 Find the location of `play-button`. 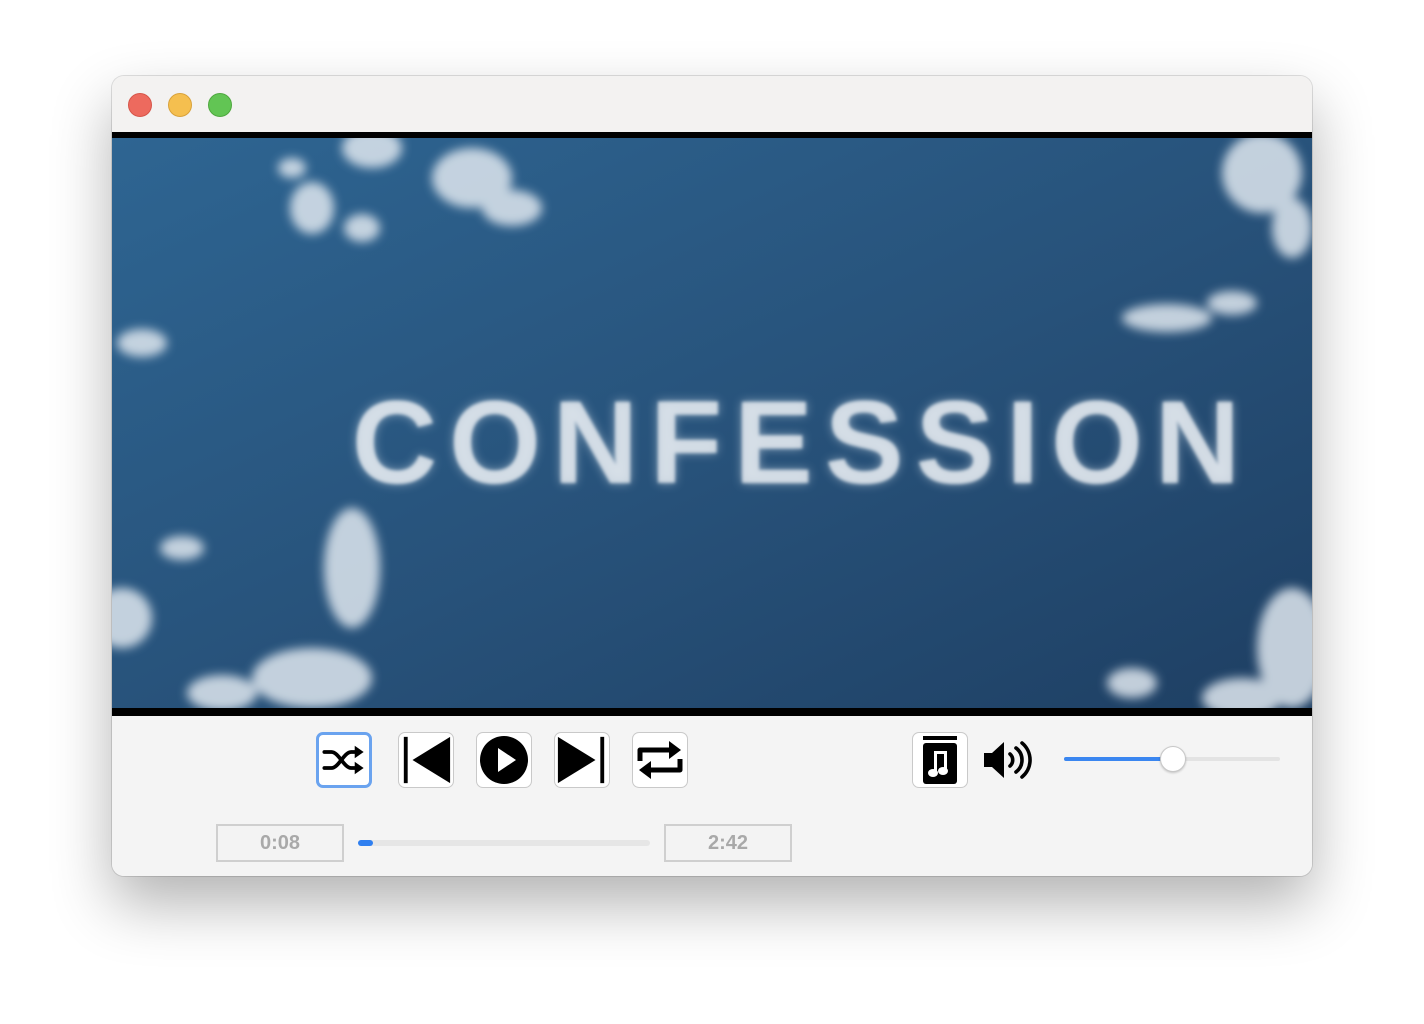

play-button is located at coordinates (504, 760).